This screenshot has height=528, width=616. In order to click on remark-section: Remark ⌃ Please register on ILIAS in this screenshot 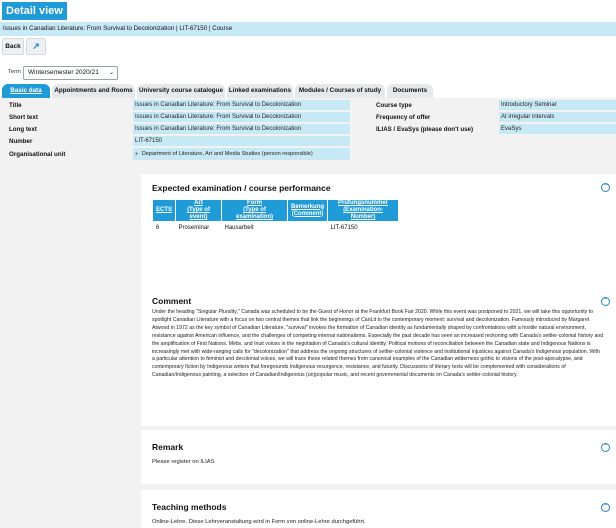, I will do `click(378, 457)`.